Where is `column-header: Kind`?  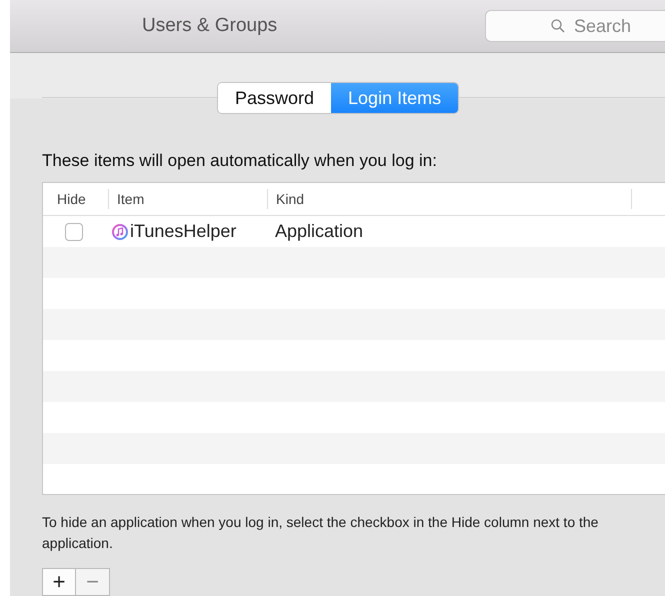
column-header: Kind is located at coordinates (450, 199).